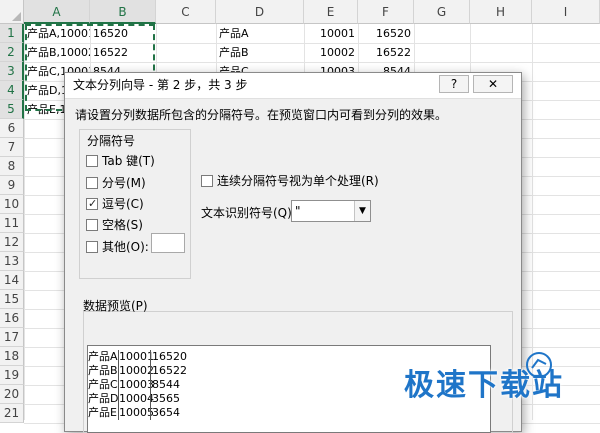  Describe the element at coordinates (566, 12) in the screenshot. I see `column-header-i: I` at that location.